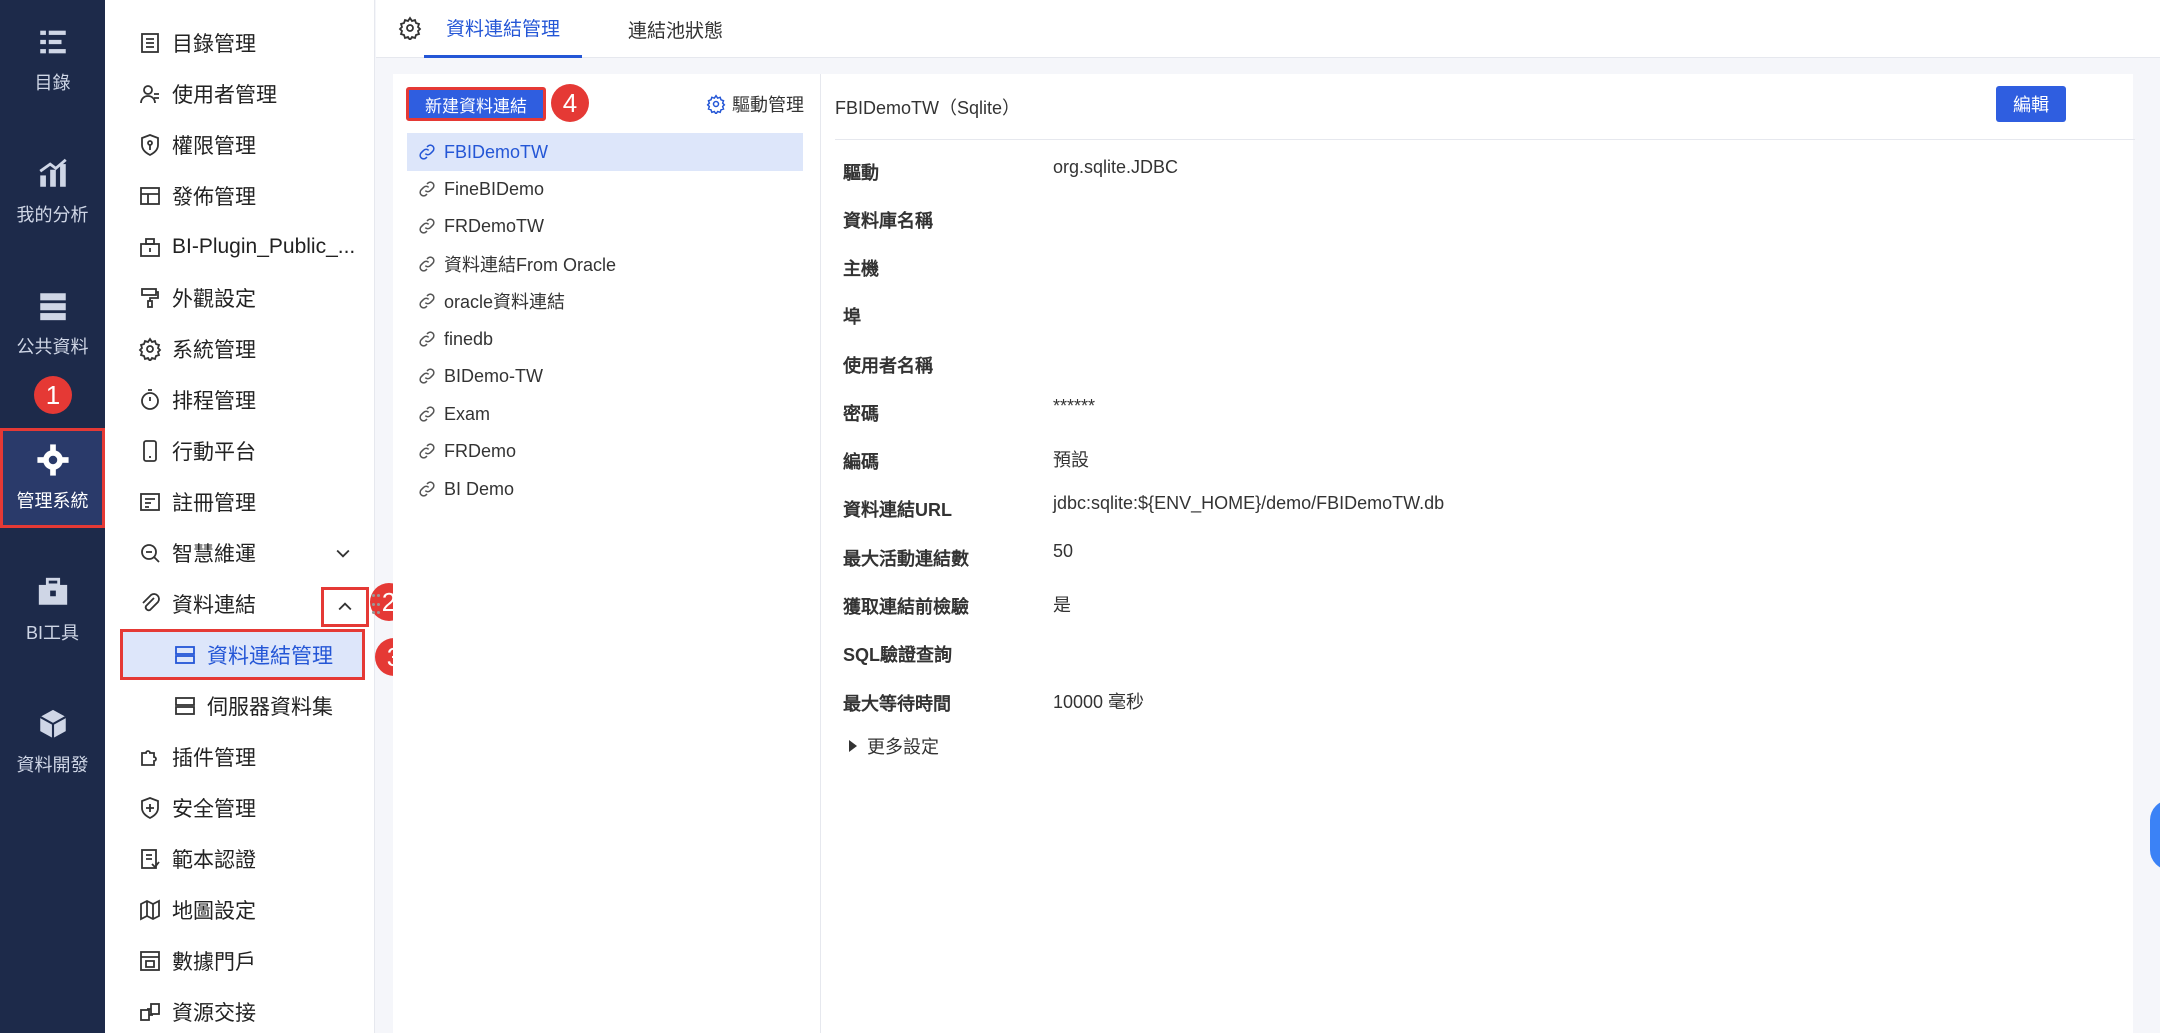 The image size is (2160, 1033). Describe the element at coordinates (270, 707) in the screenshot. I see `menu-label: 伺服器資料集` at that location.